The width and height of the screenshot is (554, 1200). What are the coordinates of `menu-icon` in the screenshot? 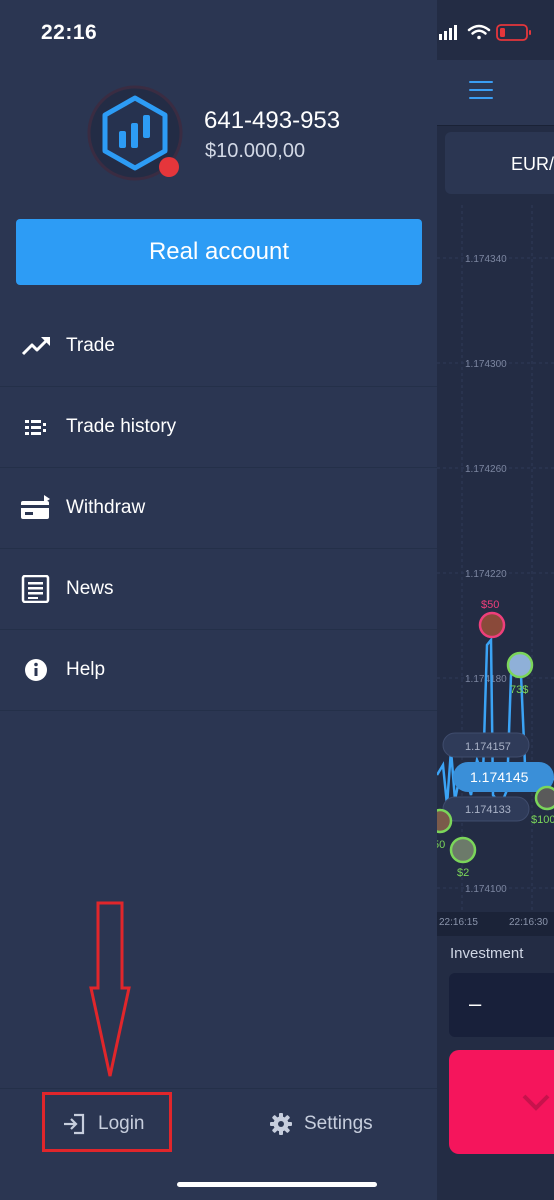 It's located at (481, 91).